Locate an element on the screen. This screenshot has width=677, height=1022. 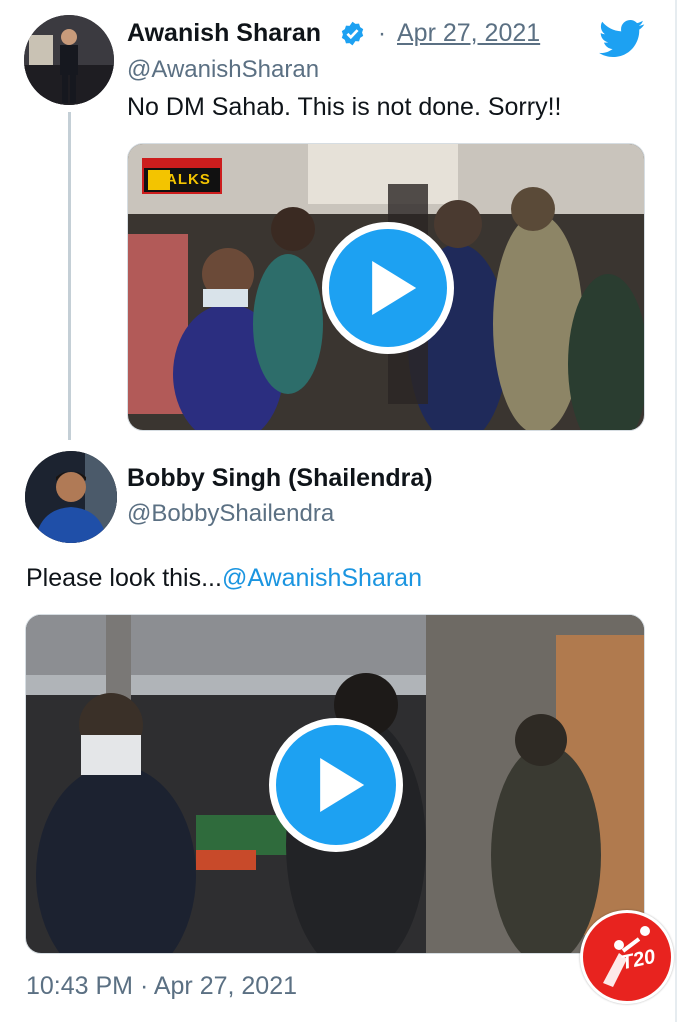
author-handle: @BobbyShailendra is located at coordinates (230, 514).